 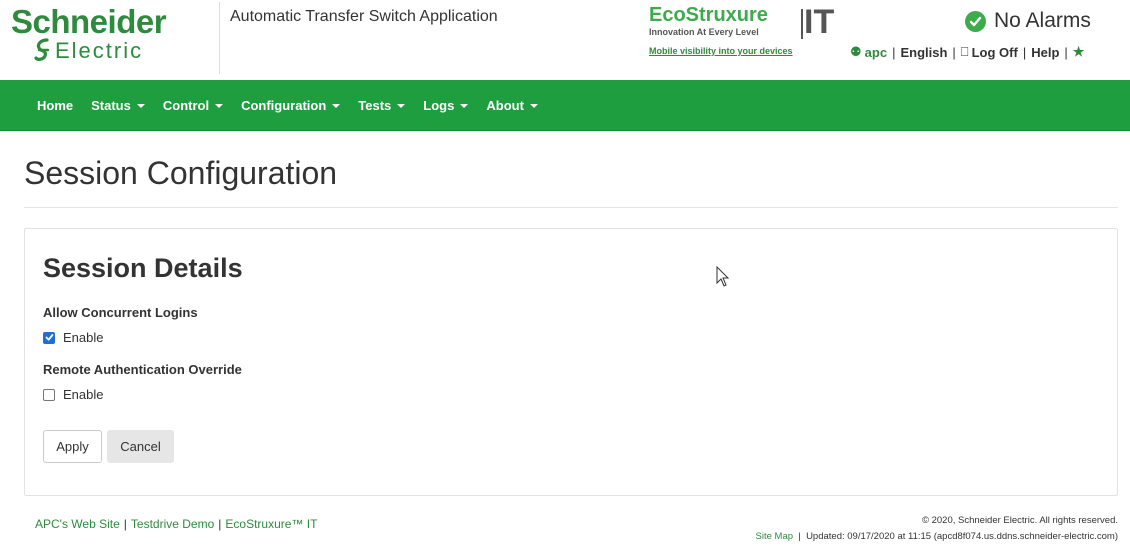 I want to click on remote-auth-override-option: Enable, so click(x=73, y=394).